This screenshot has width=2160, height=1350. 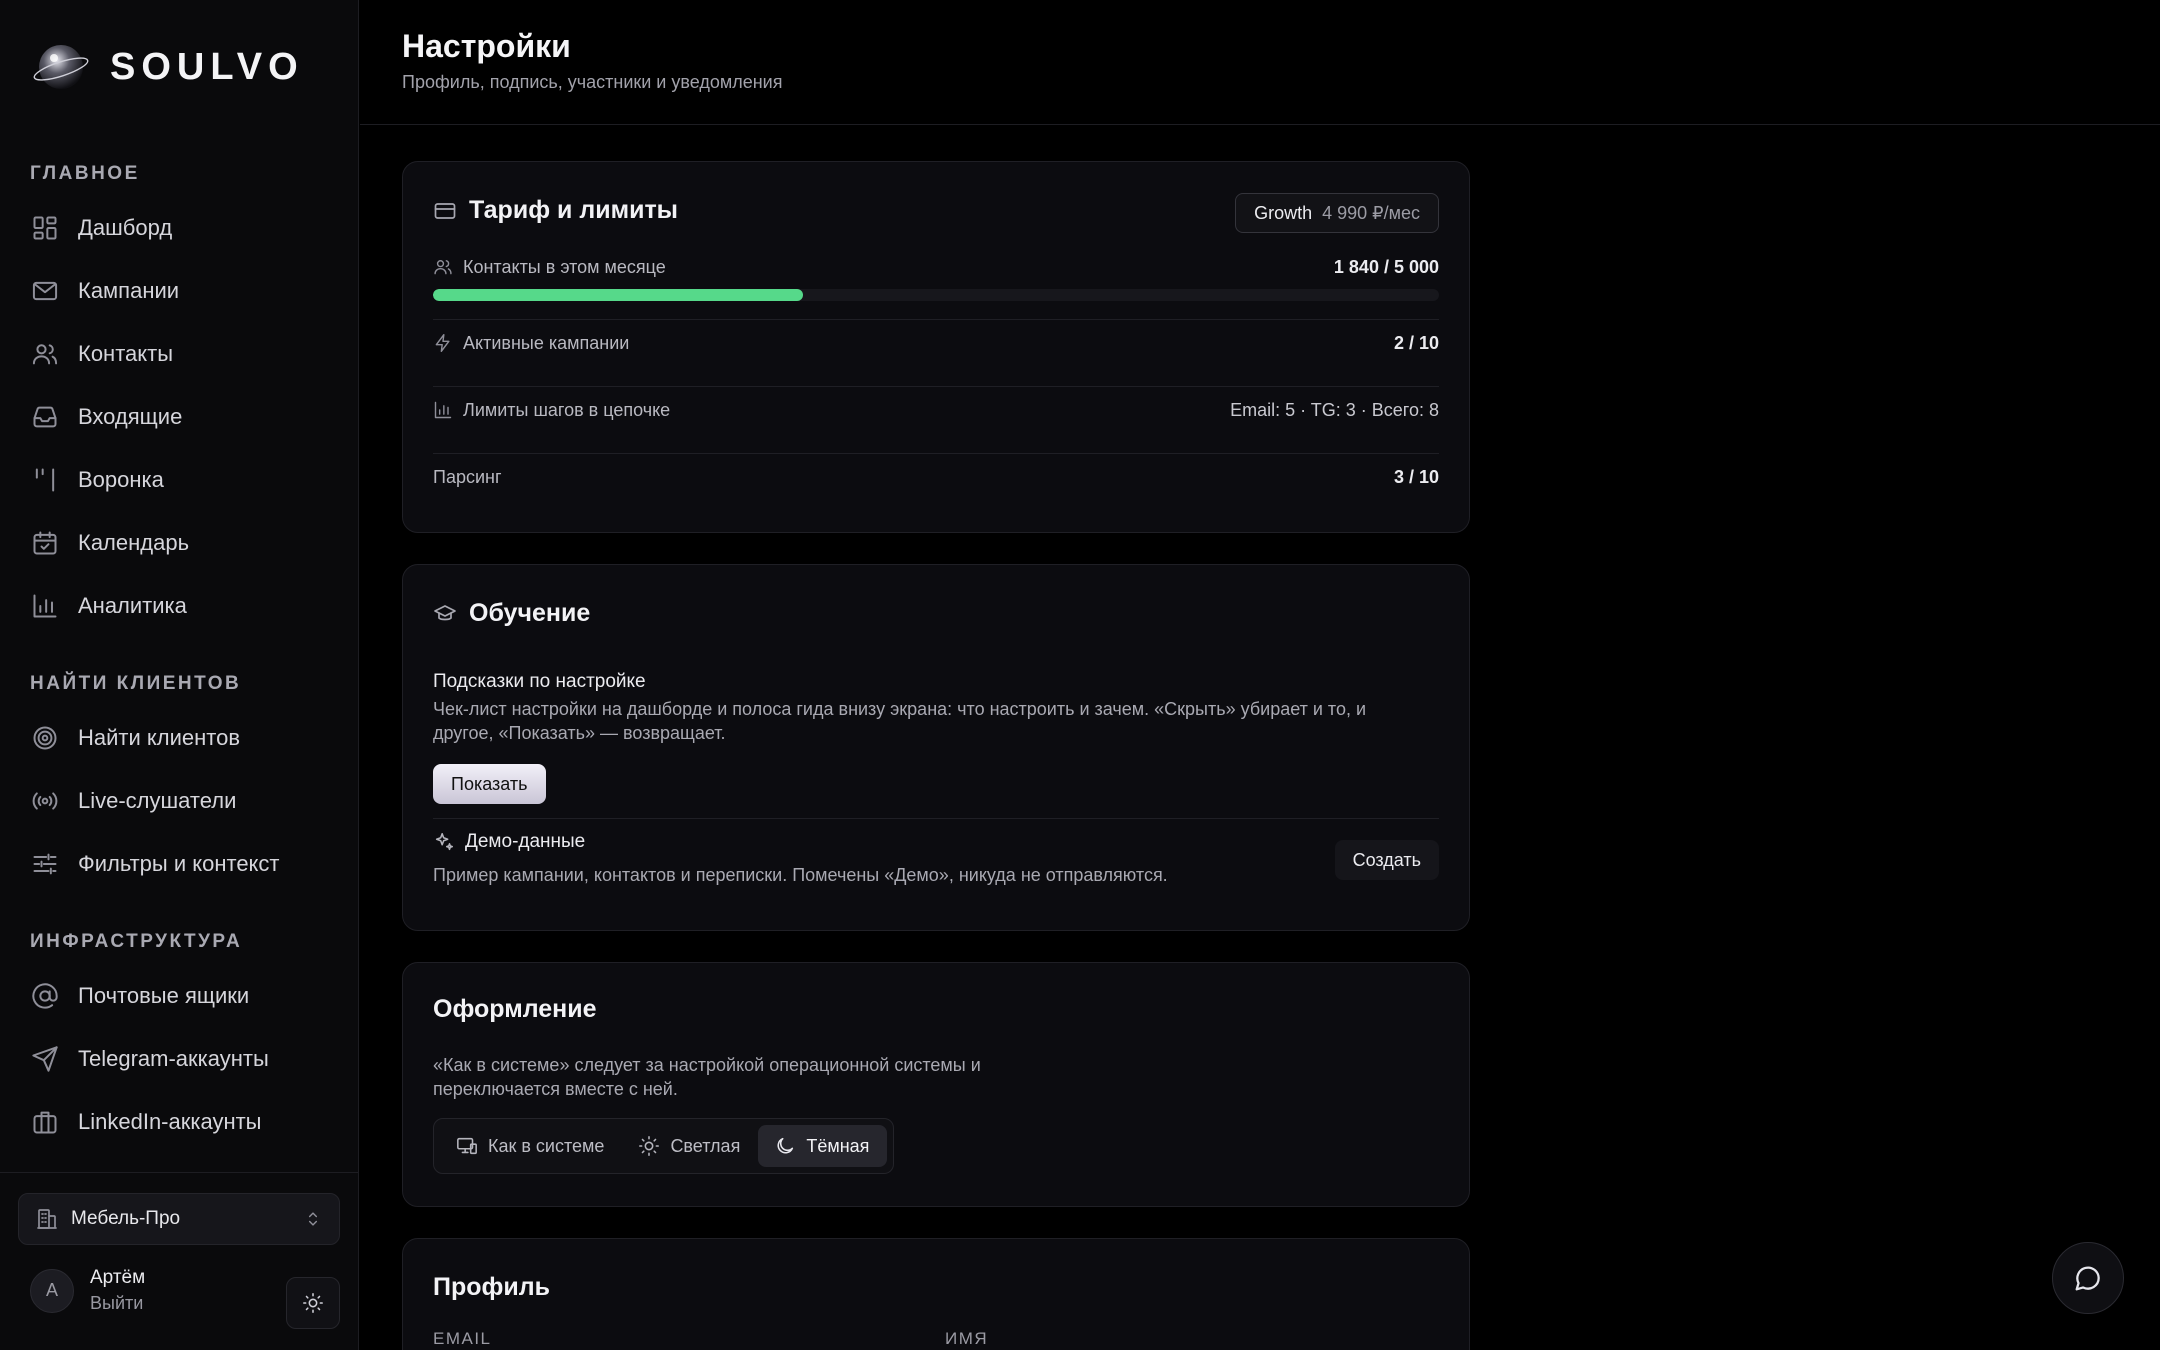 I want to click on sidebar-item-label: Контакты, so click(x=126, y=353).